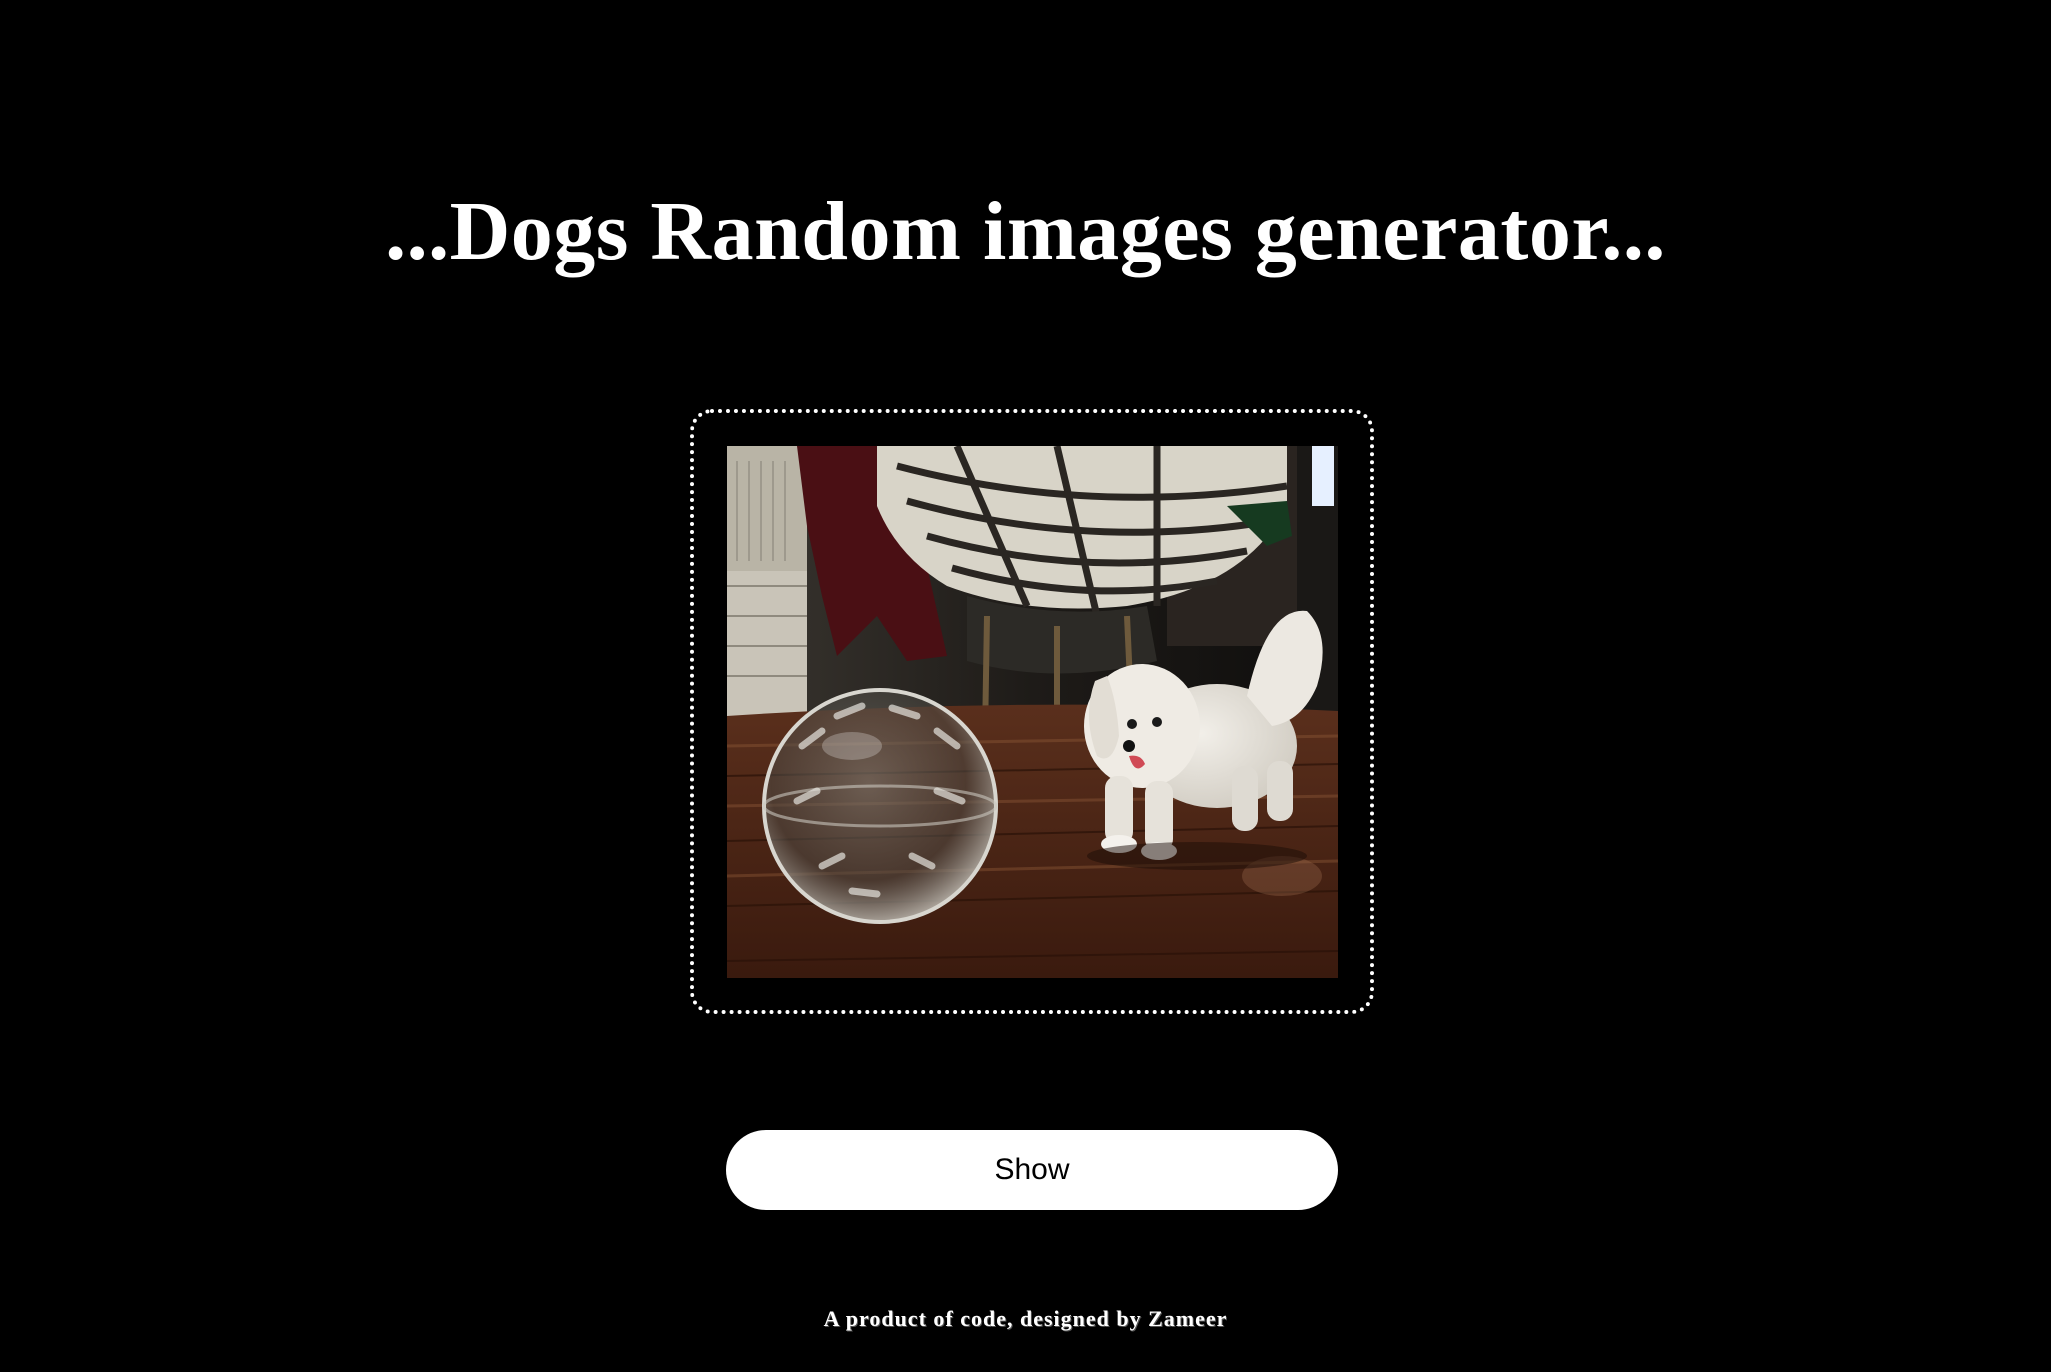  What do you see at coordinates (1032, 712) in the screenshot?
I see `dog-image` at bounding box center [1032, 712].